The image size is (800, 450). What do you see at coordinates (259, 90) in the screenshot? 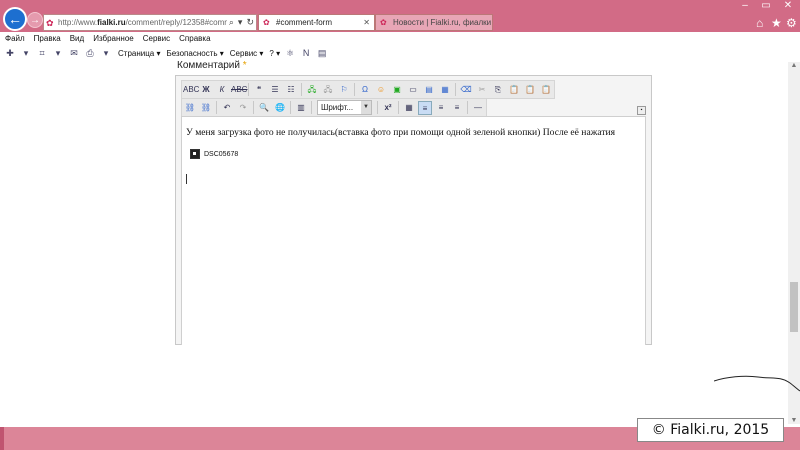
I see `blockquote-button: ❝` at bounding box center [259, 90].